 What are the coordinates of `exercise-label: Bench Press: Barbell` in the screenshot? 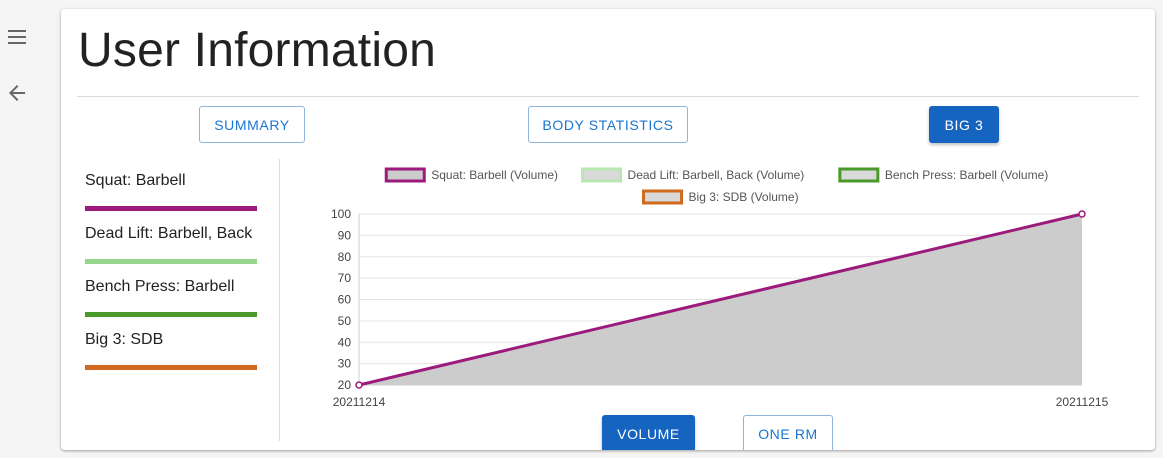 It's located at (160, 286).